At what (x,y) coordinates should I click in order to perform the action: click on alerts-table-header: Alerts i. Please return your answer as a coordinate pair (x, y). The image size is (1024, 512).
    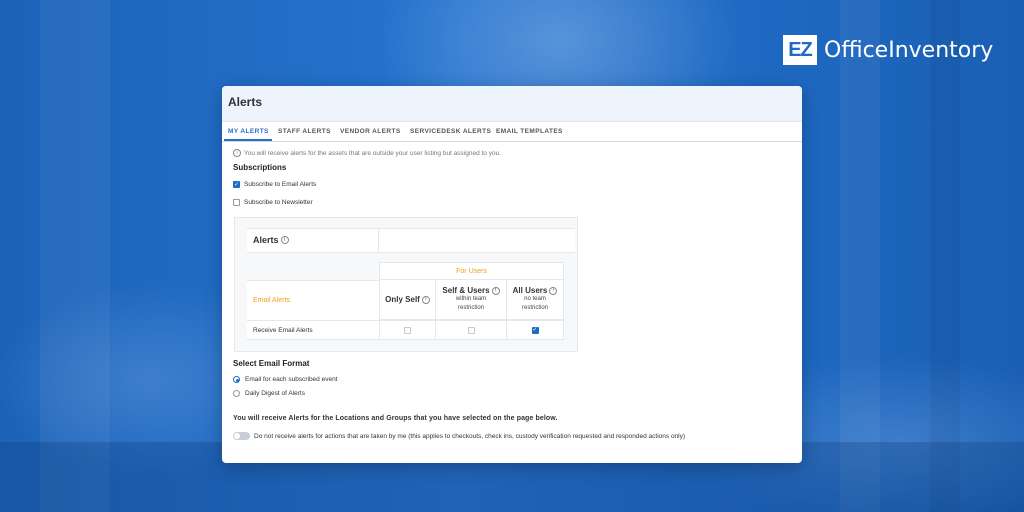
    Looking at the image, I should click on (411, 240).